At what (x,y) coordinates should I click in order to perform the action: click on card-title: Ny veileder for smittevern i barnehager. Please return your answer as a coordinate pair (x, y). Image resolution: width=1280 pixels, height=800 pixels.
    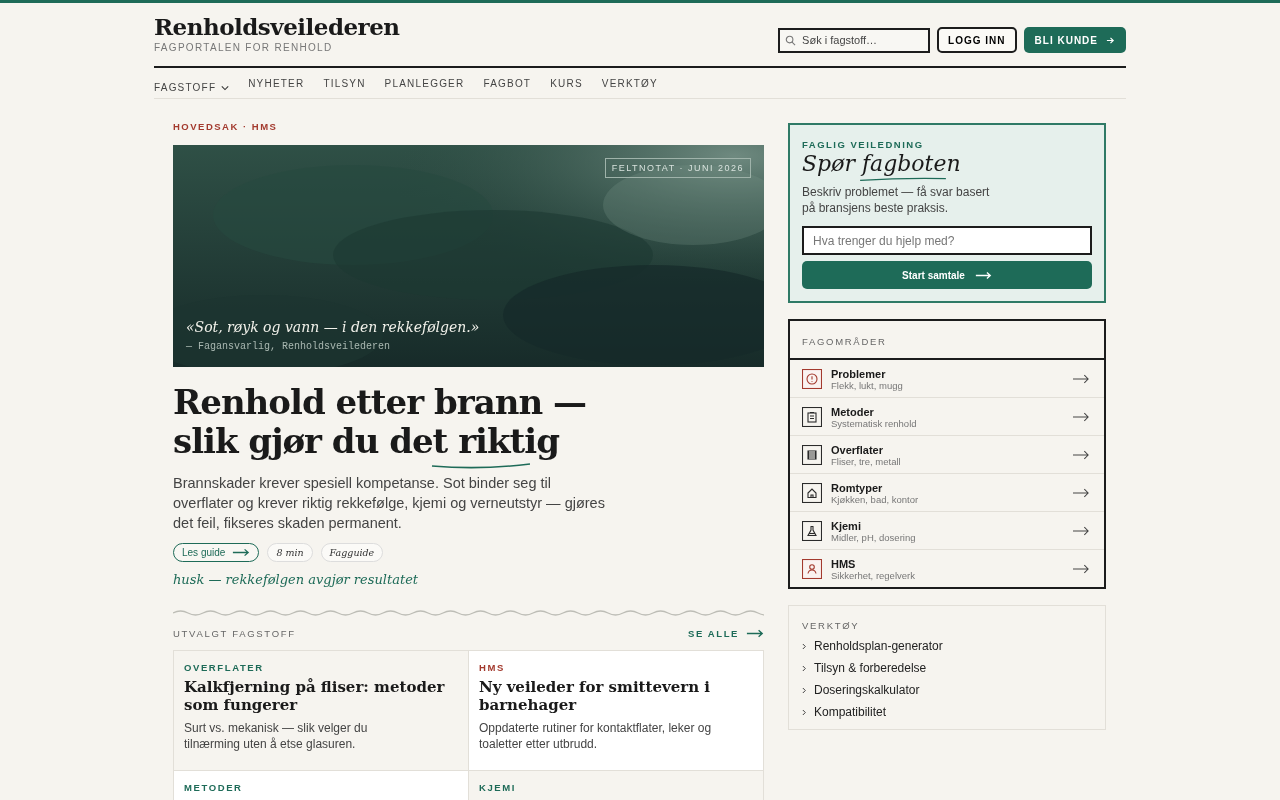
    Looking at the image, I should click on (595, 696).